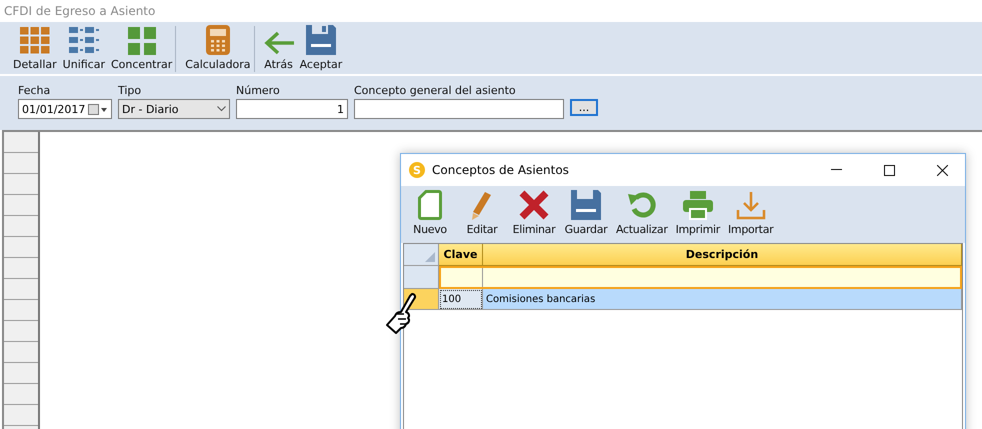 The image size is (982, 429). What do you see at coordinates (174, 109) in the screenshot?
I see `type-dropdown: Dr - Diario` at bounding box center [174, 109].